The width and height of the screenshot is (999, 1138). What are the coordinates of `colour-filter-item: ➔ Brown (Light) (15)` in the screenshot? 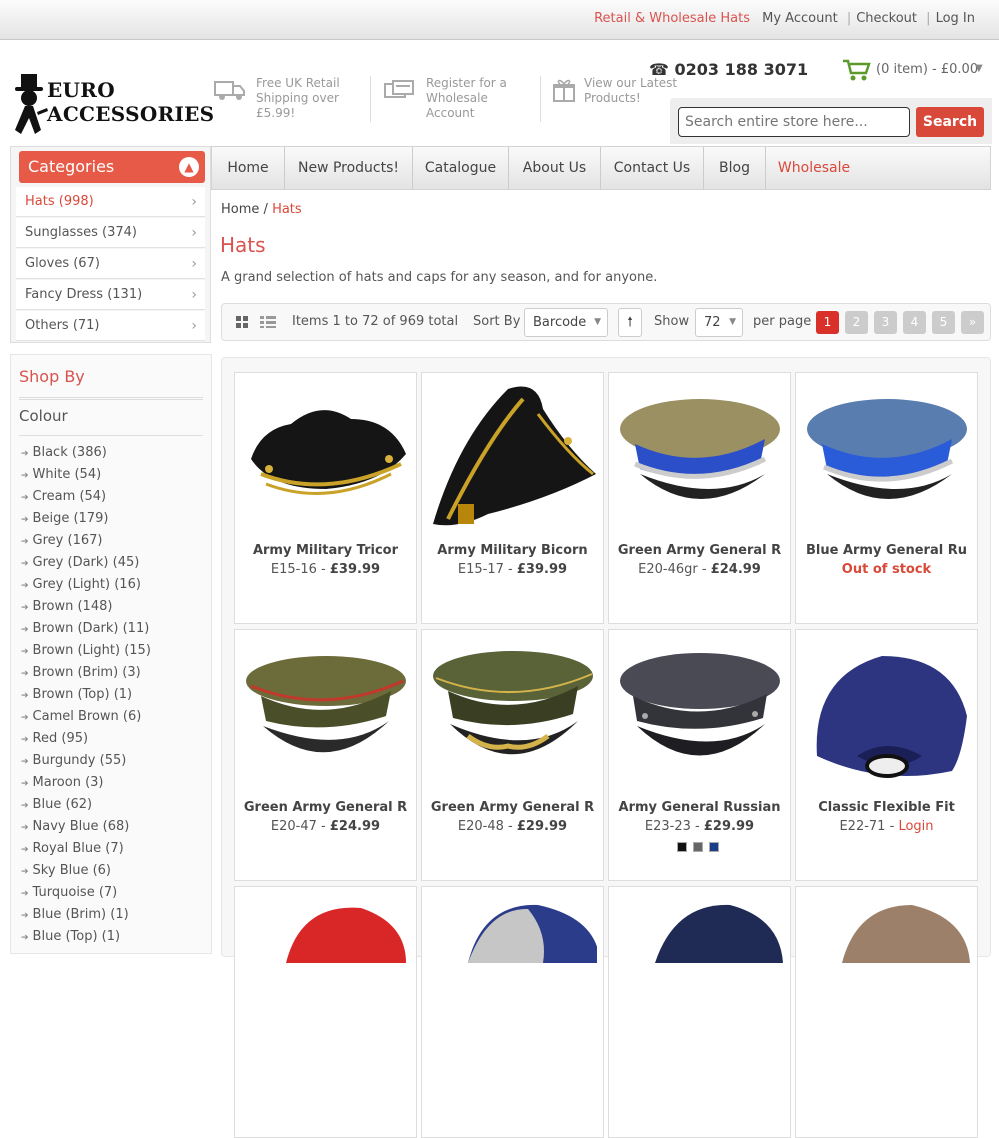 It's located at (86, 650).